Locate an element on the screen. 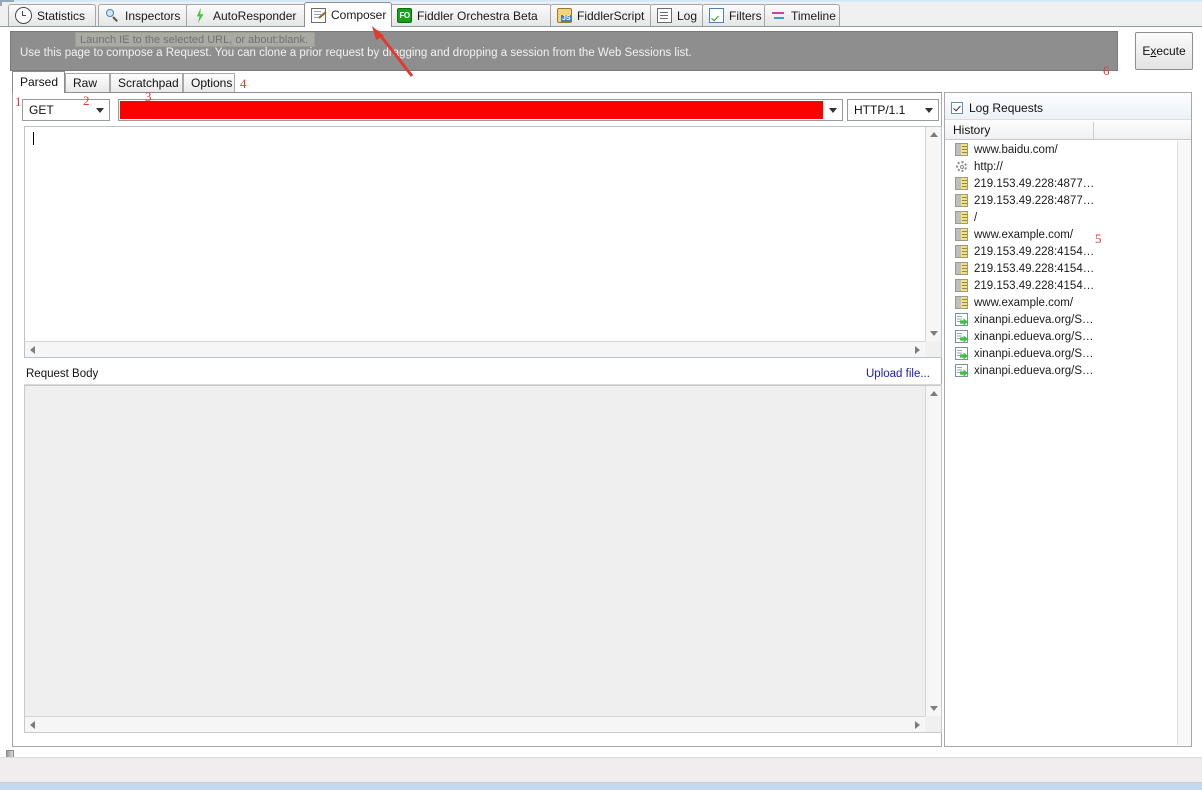 The height and width of the screenshot is (790, 1202). execute-label-before: E is located at coordinates (1146, 51).